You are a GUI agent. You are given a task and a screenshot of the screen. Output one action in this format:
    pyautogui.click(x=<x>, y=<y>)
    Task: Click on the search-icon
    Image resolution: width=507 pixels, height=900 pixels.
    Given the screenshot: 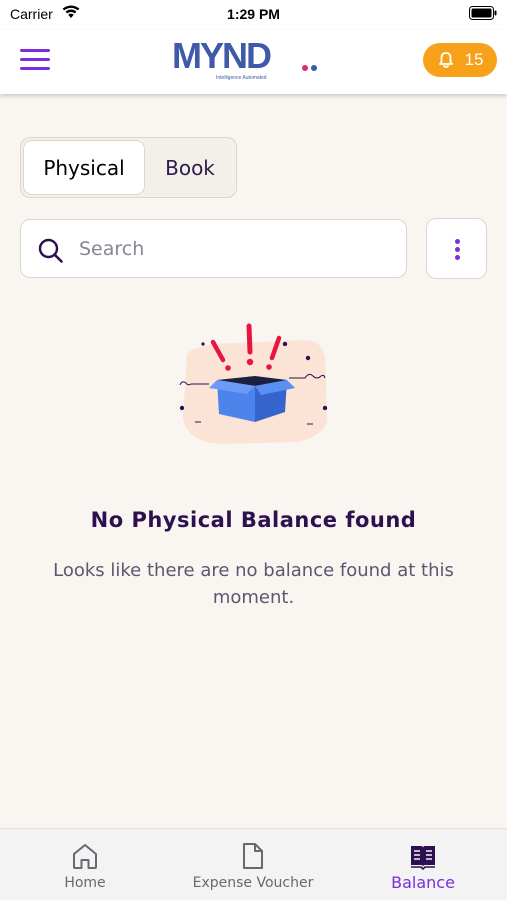 What is the action you would take?
    pyautogui.click(x=50, y=250)
    